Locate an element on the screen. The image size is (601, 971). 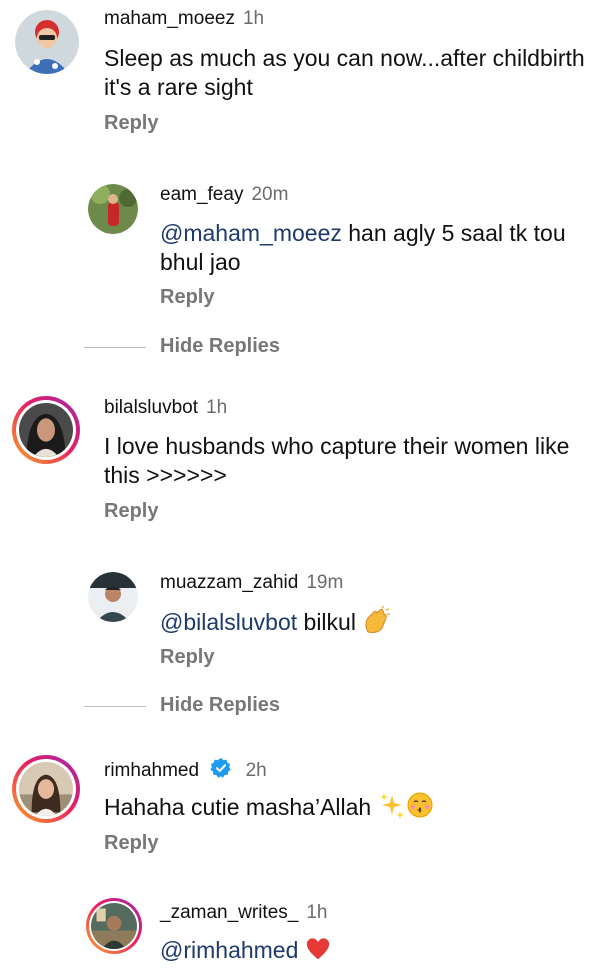
comment-text-content: bilkul is located at coordinates (326, 622).